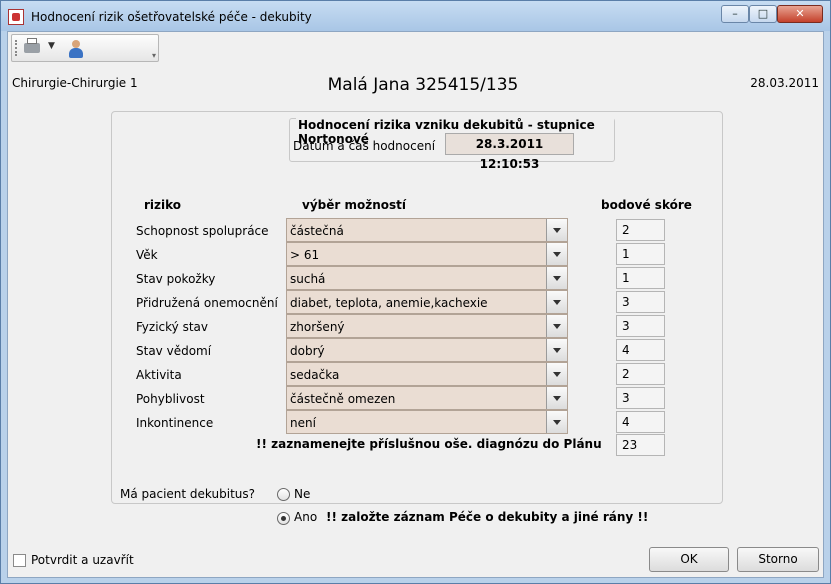  What do you see at coordinates (302, 494) in the screenshot?
I see `radio-no-label: Ne` at bounding box center [302, 494].